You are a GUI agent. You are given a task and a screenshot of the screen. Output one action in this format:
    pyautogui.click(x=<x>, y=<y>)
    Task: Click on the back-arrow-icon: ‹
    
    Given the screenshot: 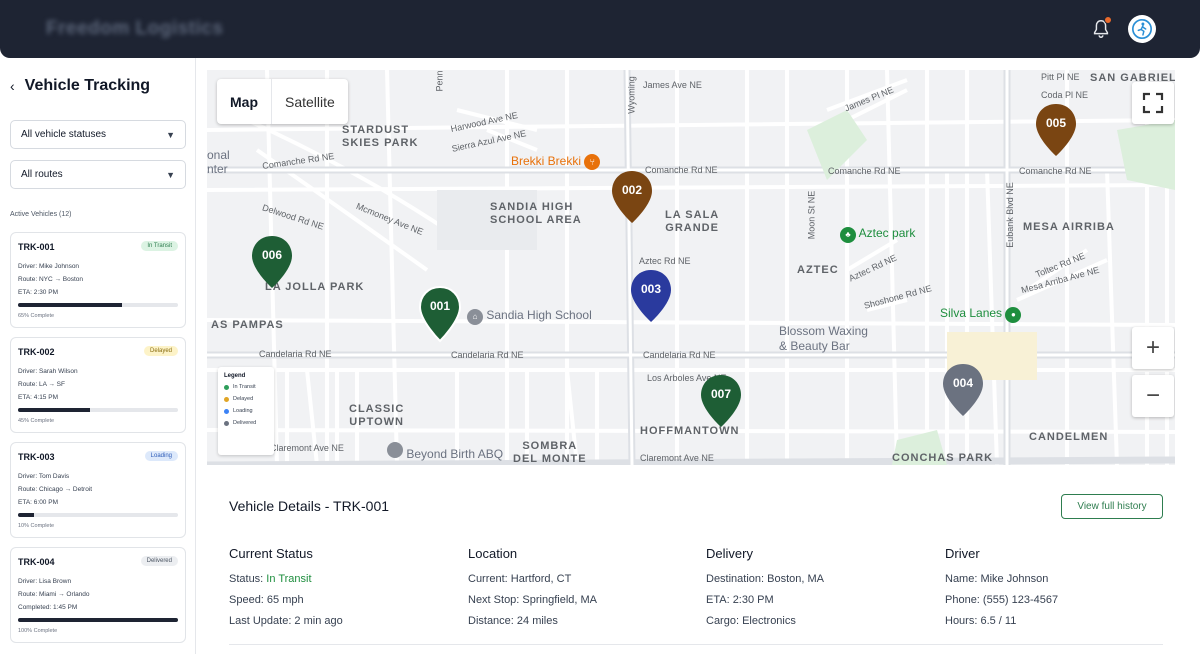 What is the action you would take?
    pyautogui.click(x=12, y=86)
    